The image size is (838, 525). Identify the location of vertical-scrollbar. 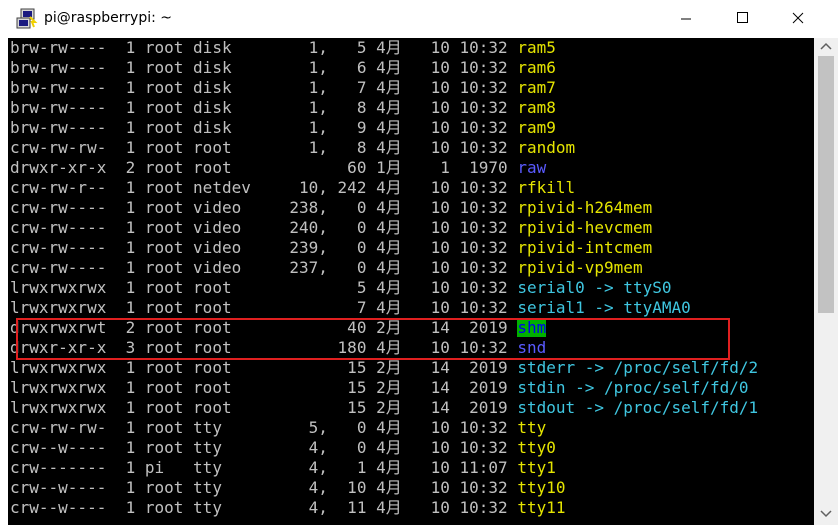
(826, 281).